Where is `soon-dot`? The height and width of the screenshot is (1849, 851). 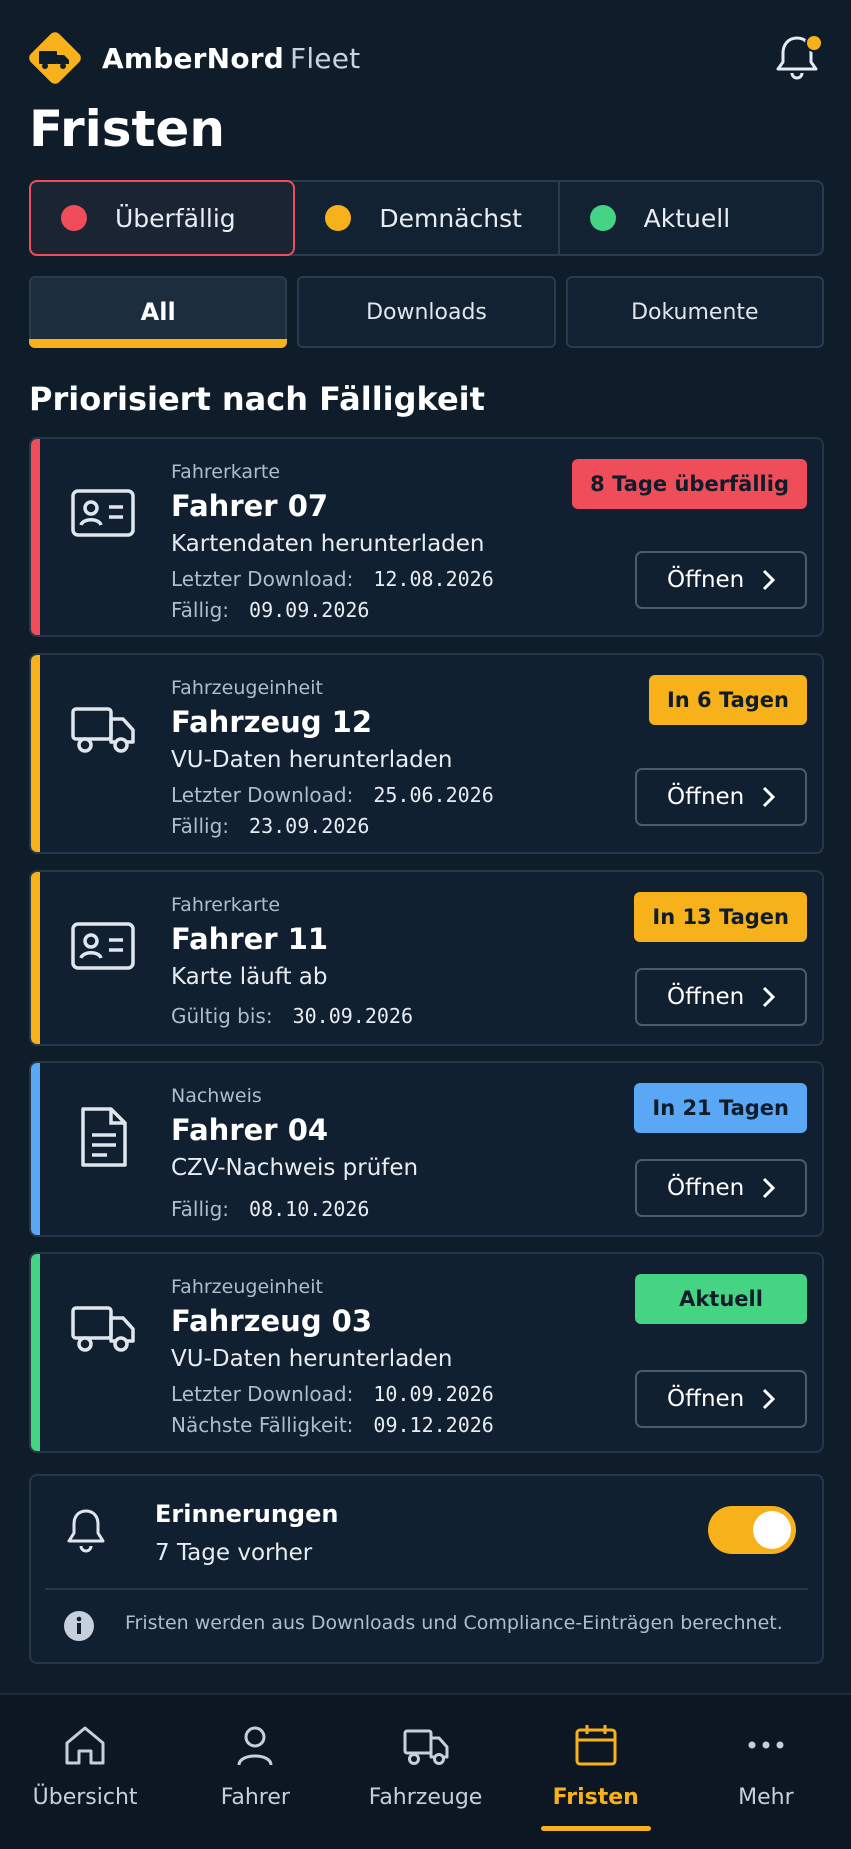
soon-dot is located at coordinates (338, 218).